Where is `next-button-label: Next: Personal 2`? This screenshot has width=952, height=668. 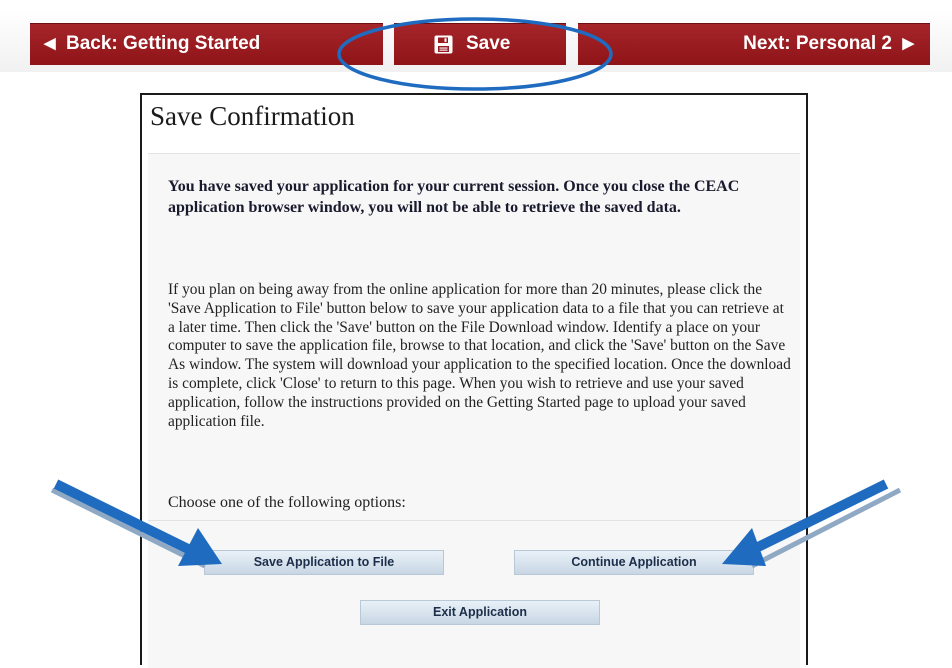 next-button-label: Next: Personal 2 is located at coordinates (817, 43).